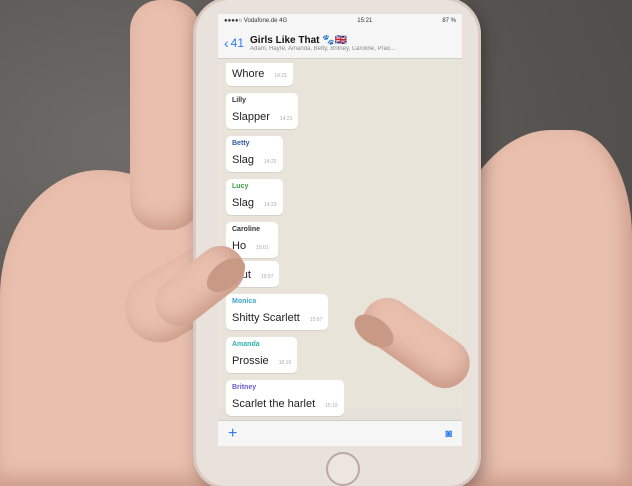  What do you see at coordinates (244, 387) in the screenshot?
I see `message-sender: Britney` at bounding box center [244, 387].